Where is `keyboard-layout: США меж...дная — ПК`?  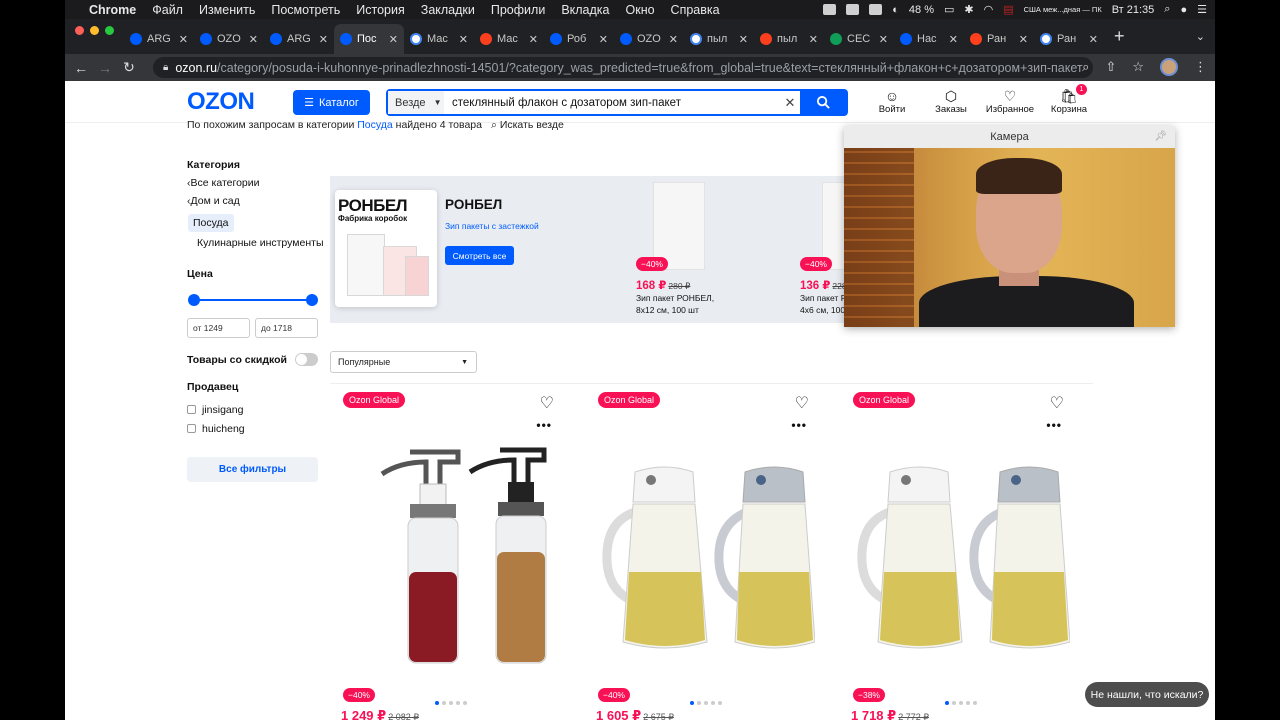 keyboard-layout: США меж...дная — ПК is located at coordinates (1063, 9).